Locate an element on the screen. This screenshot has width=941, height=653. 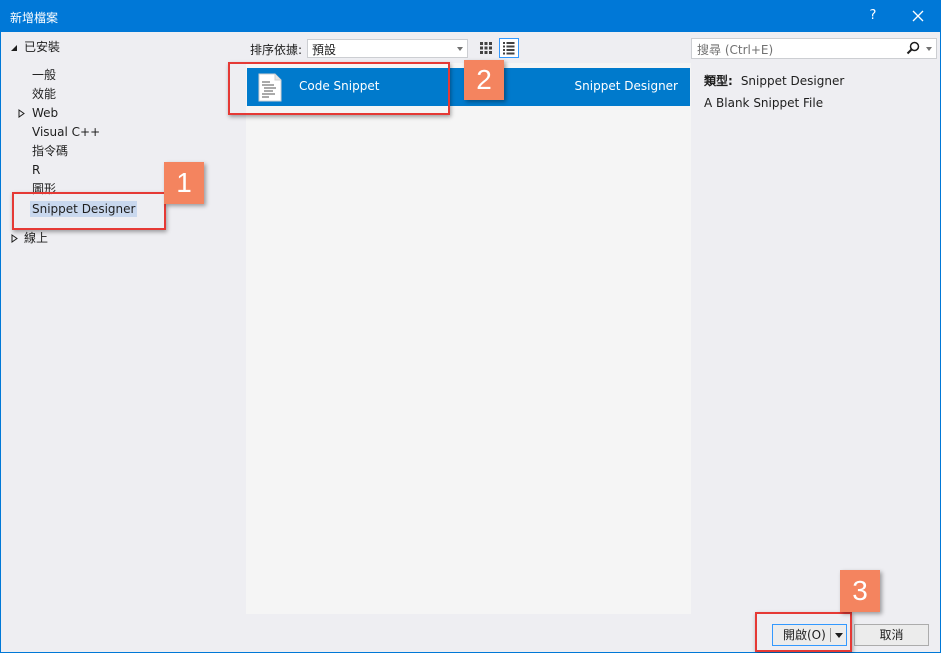
tree-node-label: 線上 is located at coordinates (36, 238).